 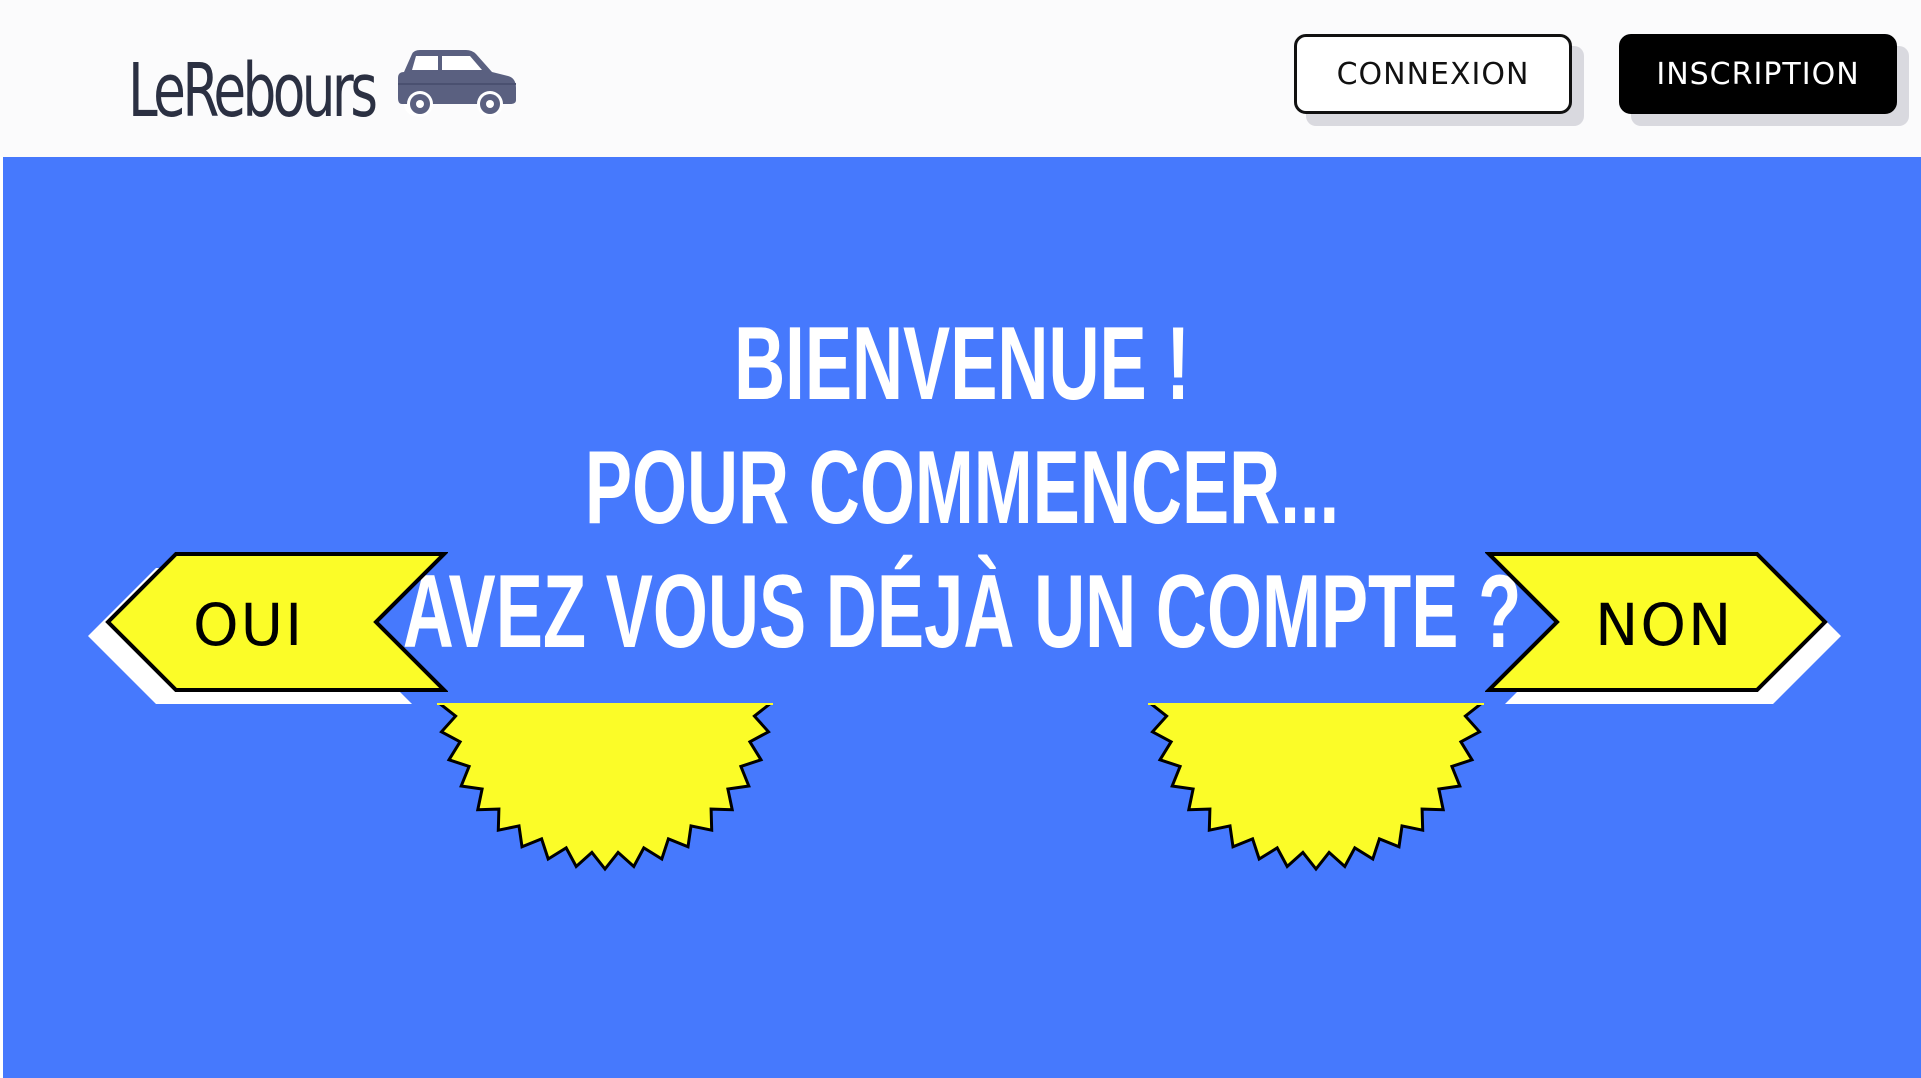 What do you see at coordinates (1758, 74) in the screenshot?
I see `signup-button: INSCRIPTION` at bounding box center [1758, 74].